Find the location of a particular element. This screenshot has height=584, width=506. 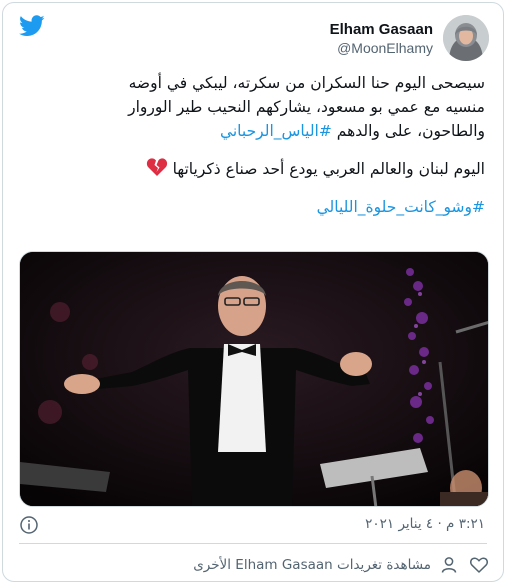

tweet-line: #وشو_كانت_حلوة_الليالي is located at coordinates (253, 207).